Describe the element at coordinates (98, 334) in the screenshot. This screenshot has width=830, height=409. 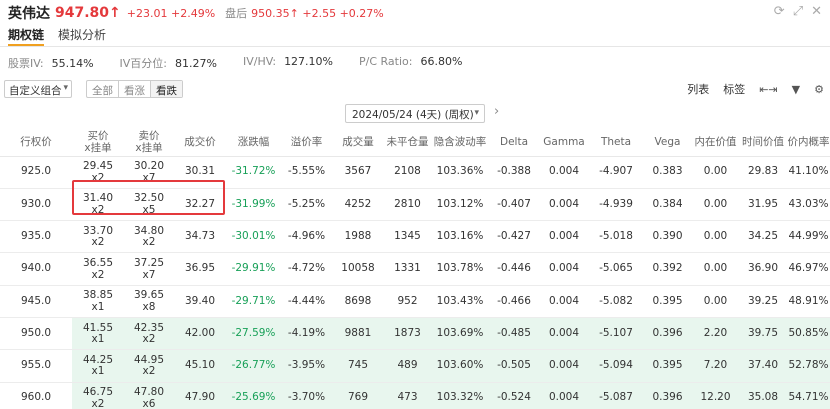
I see `cell-bid: 41.55 x1` at that location.